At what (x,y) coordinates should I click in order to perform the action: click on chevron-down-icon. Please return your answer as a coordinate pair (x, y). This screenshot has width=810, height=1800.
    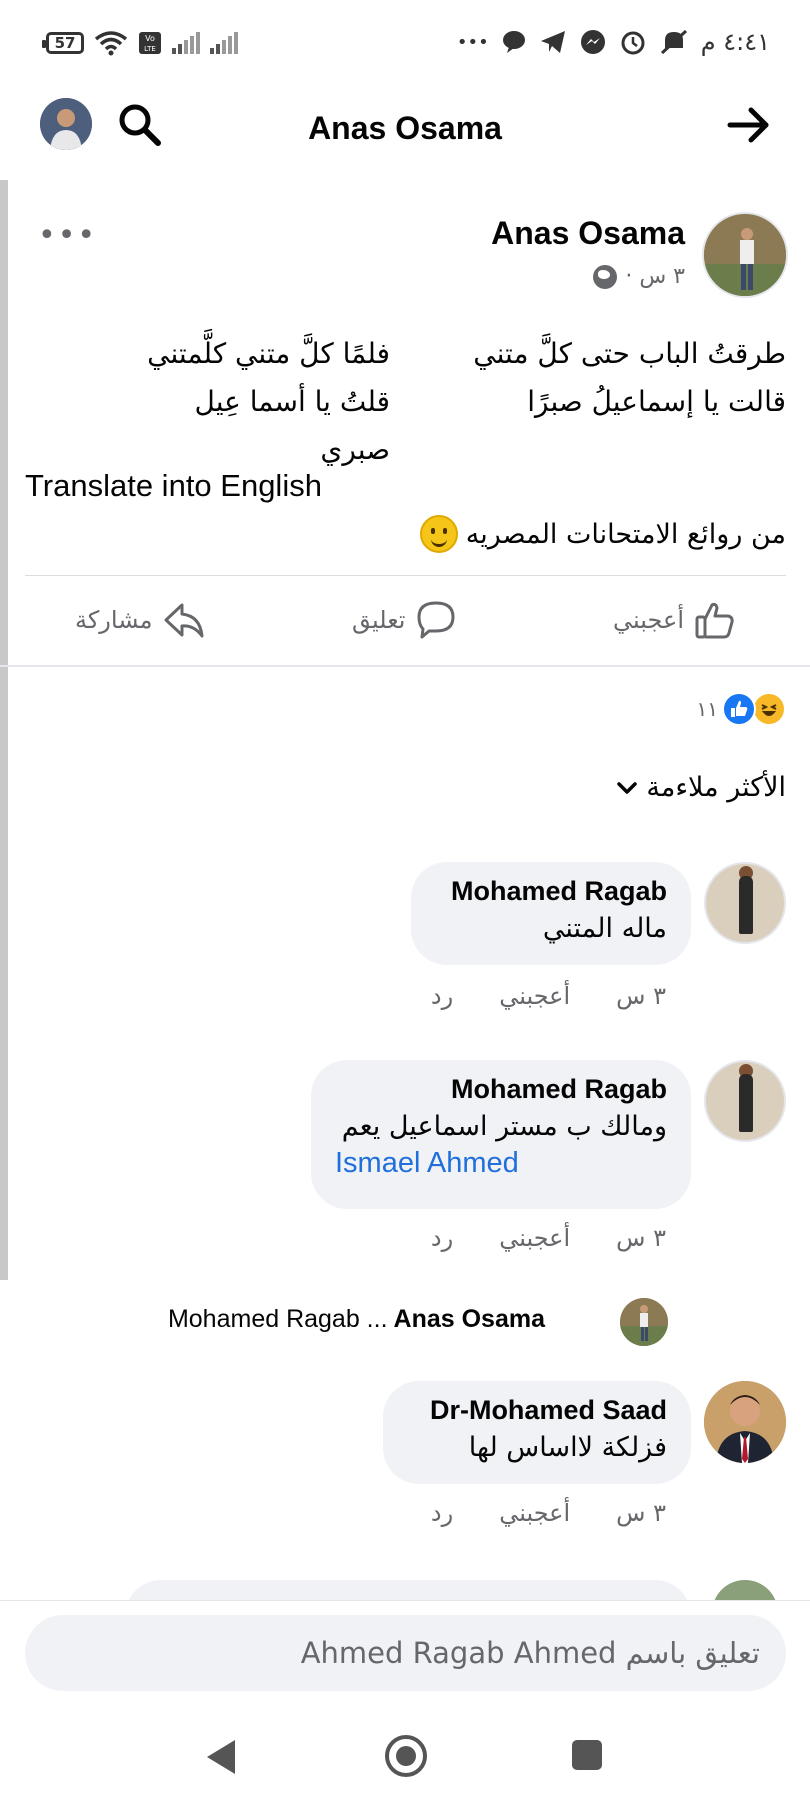
    Looking at the image, I should click on (627, 787).